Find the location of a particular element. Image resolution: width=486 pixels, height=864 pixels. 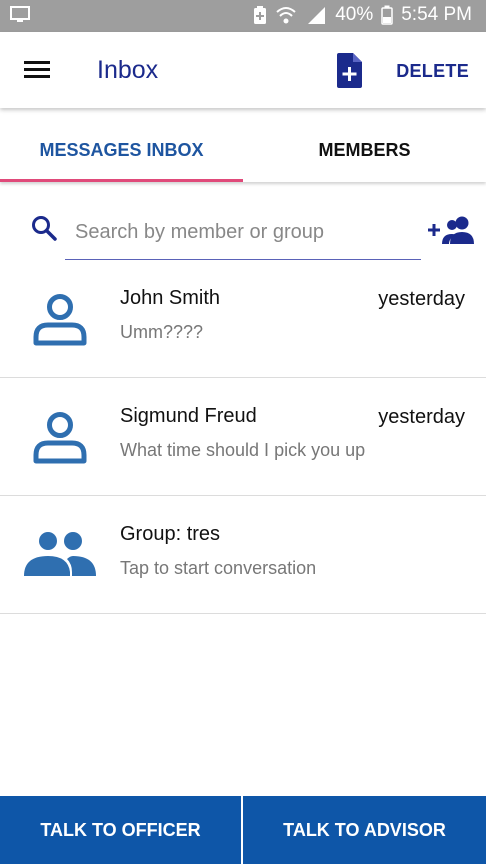

conversation-name: John Smith is located at coordinates (170, 298).